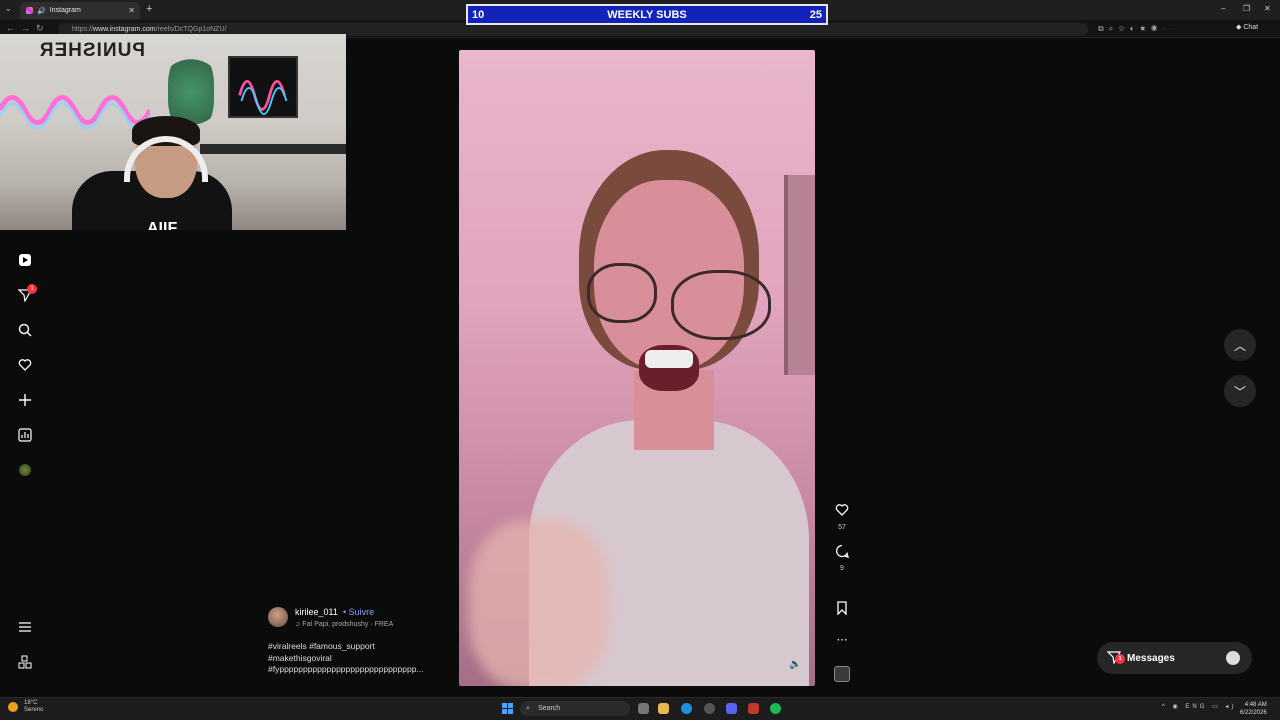  What do you see at coordinates (1136, 29) in the screenshot?
I see `toolbar-icons: ⧉⌕☆◐★◉⋯` at bounding box center [1136, 29].